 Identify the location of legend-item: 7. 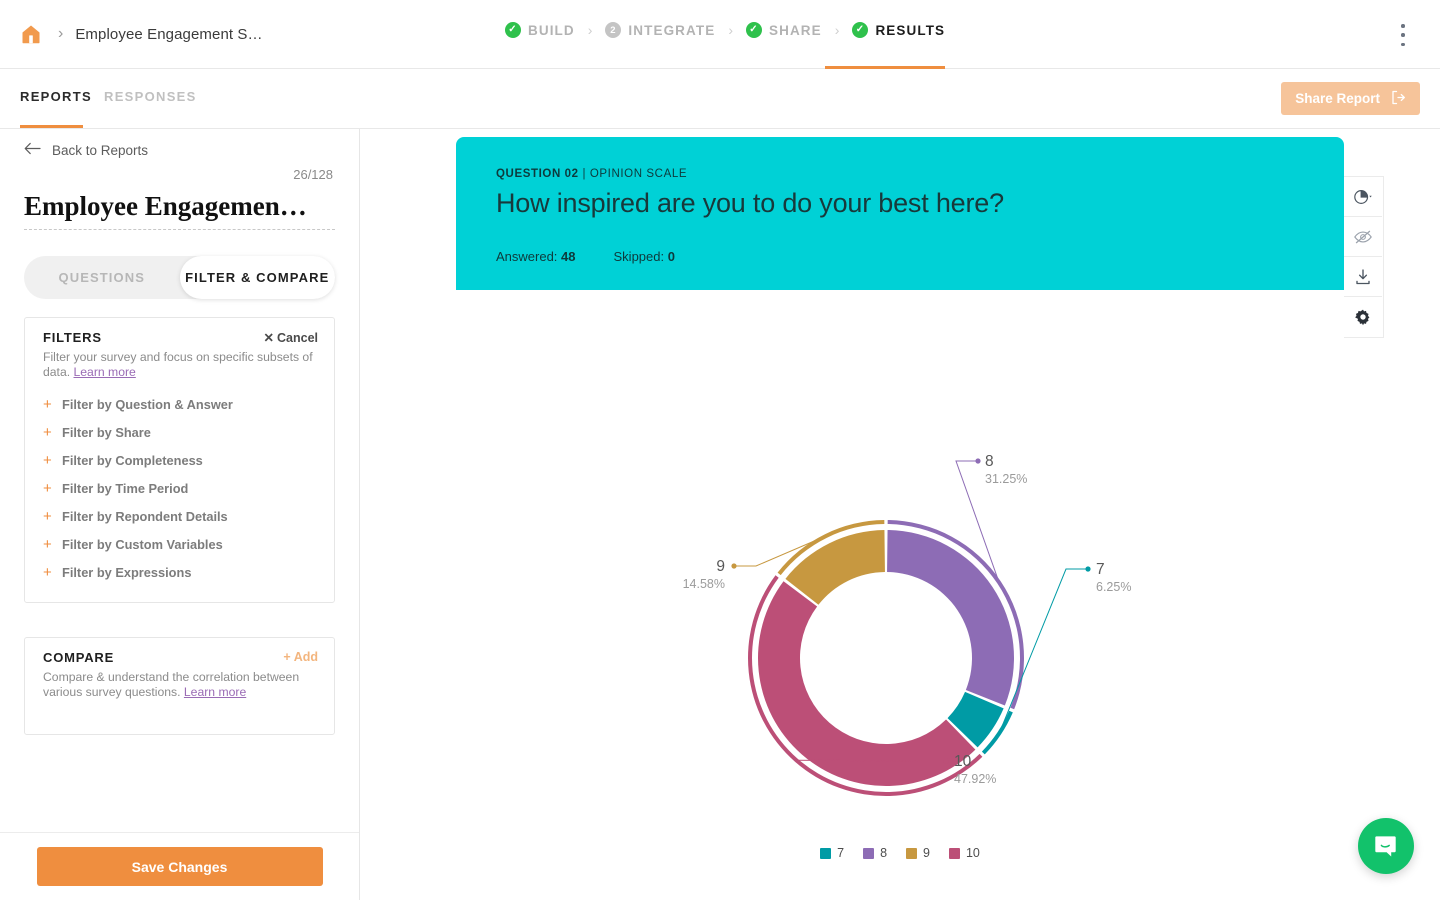
(832, 853).